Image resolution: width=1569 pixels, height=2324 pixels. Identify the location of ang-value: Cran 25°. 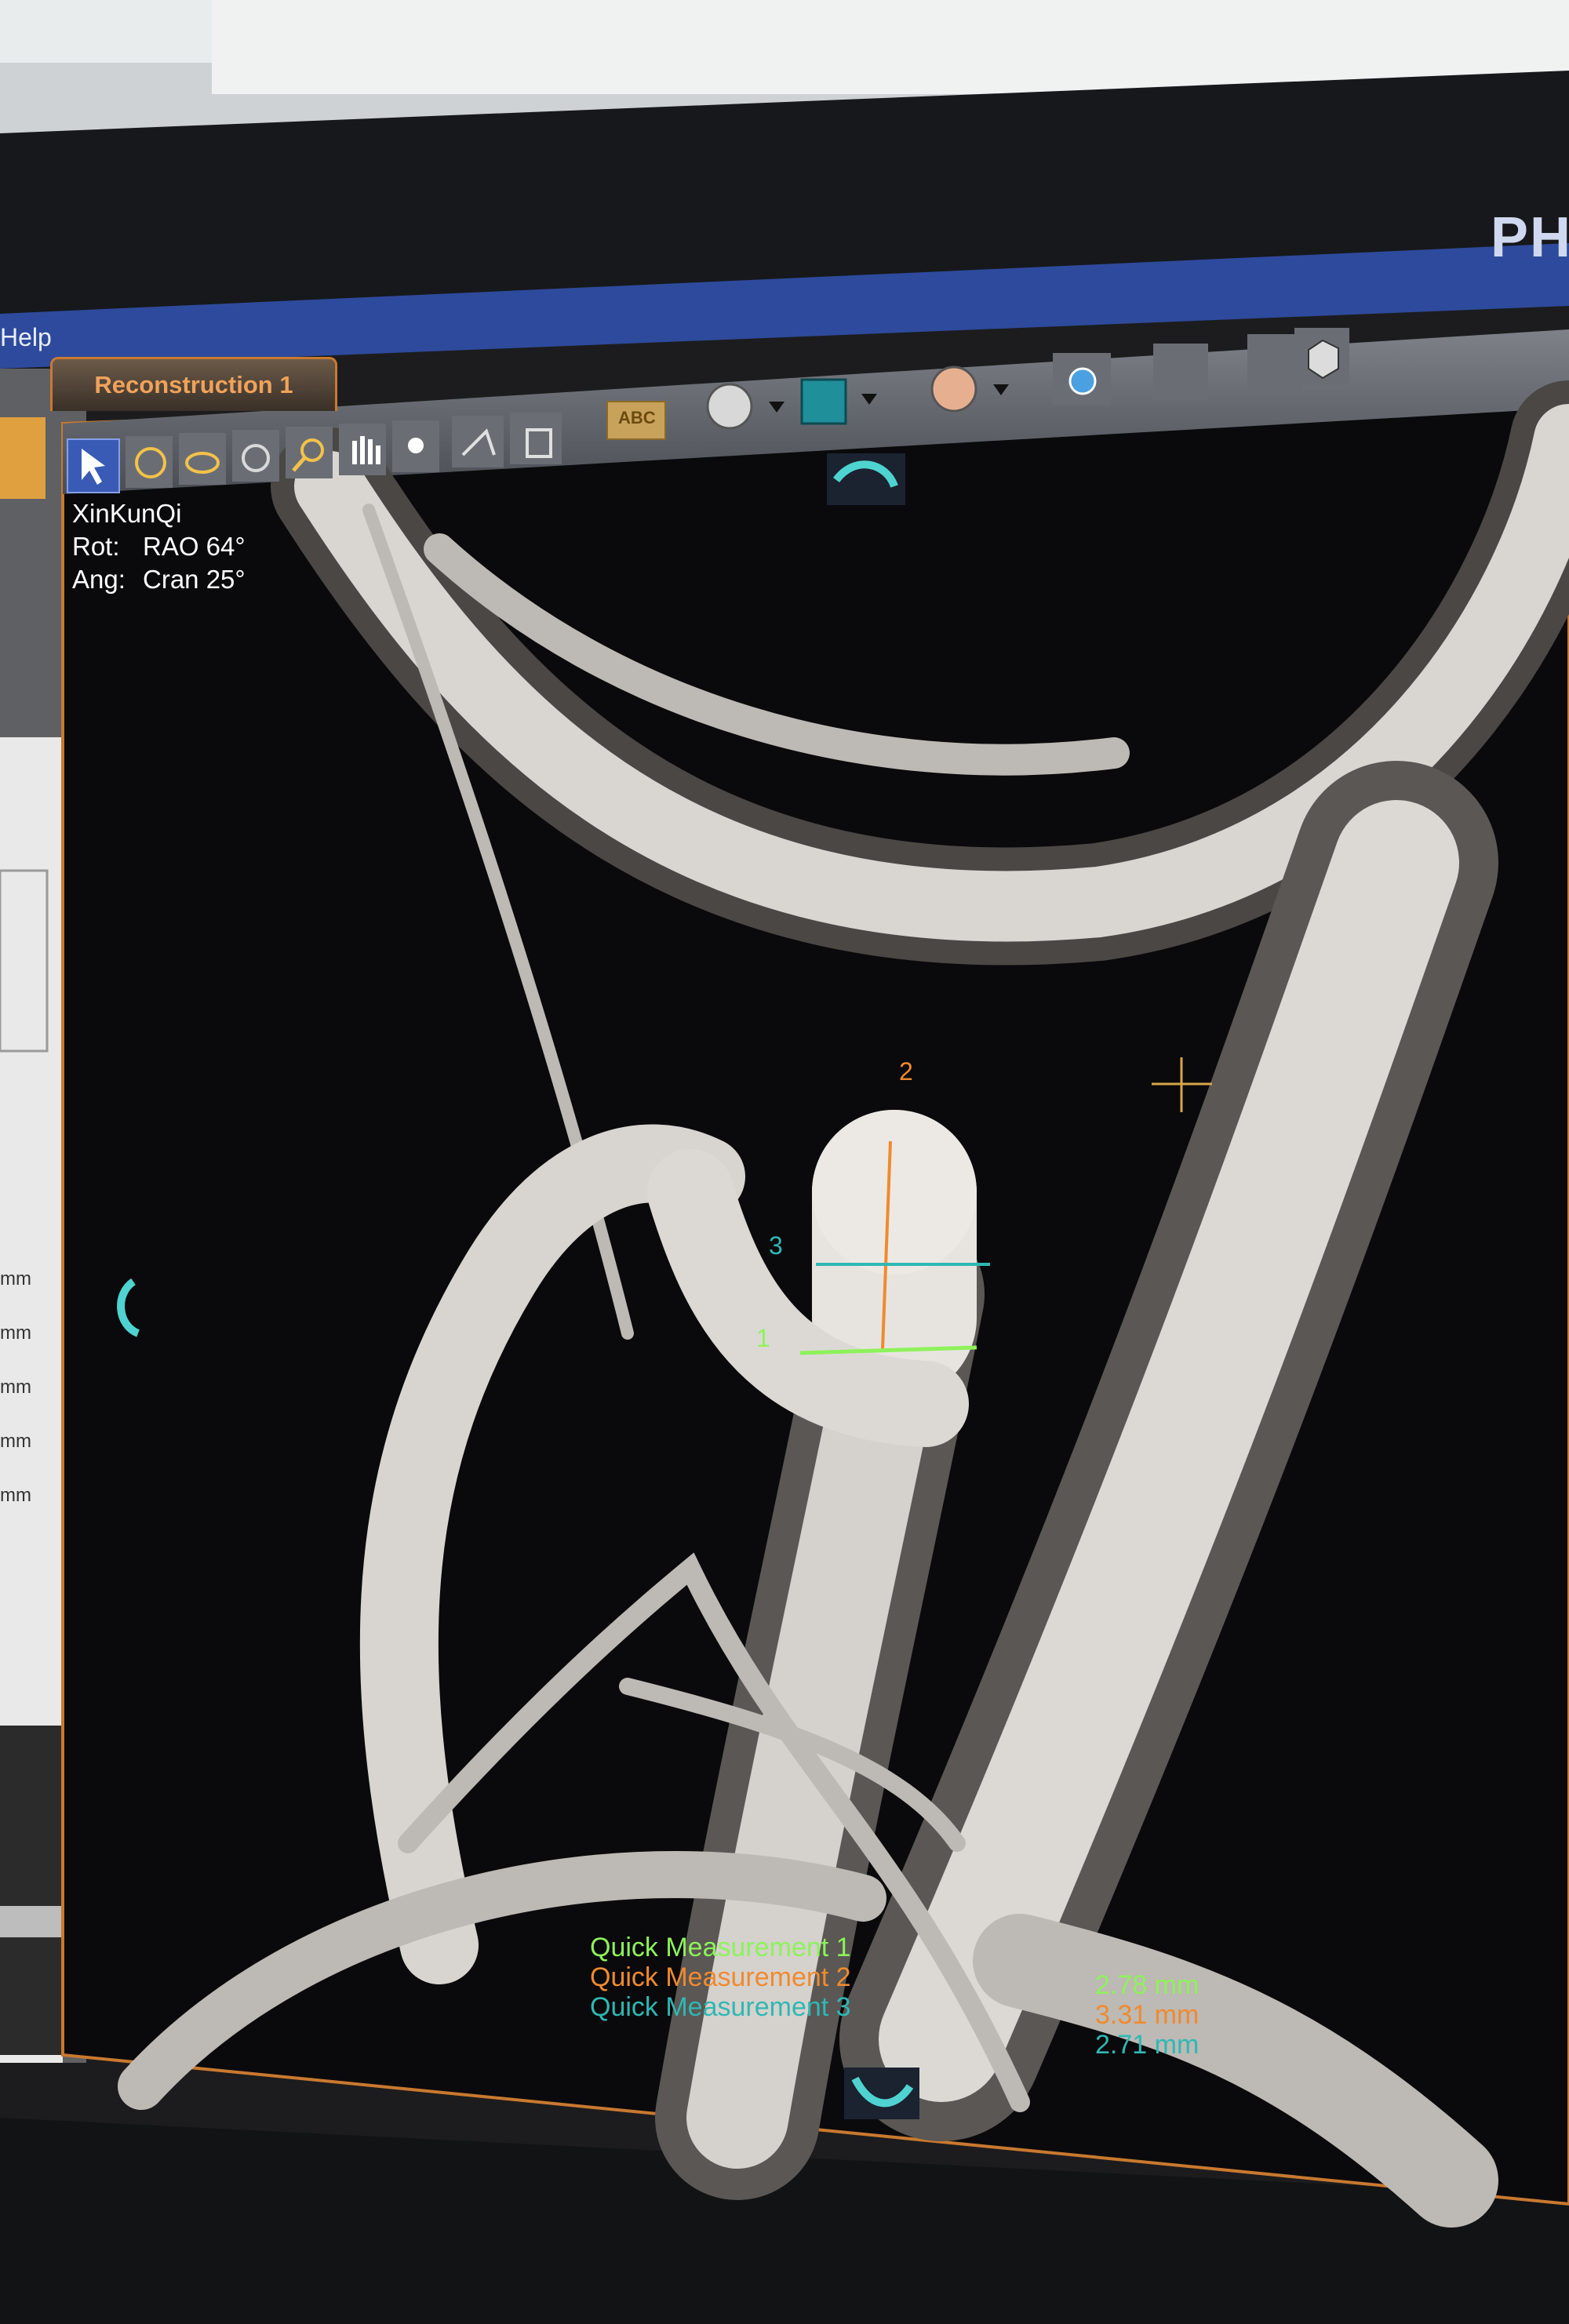
(194, 579).